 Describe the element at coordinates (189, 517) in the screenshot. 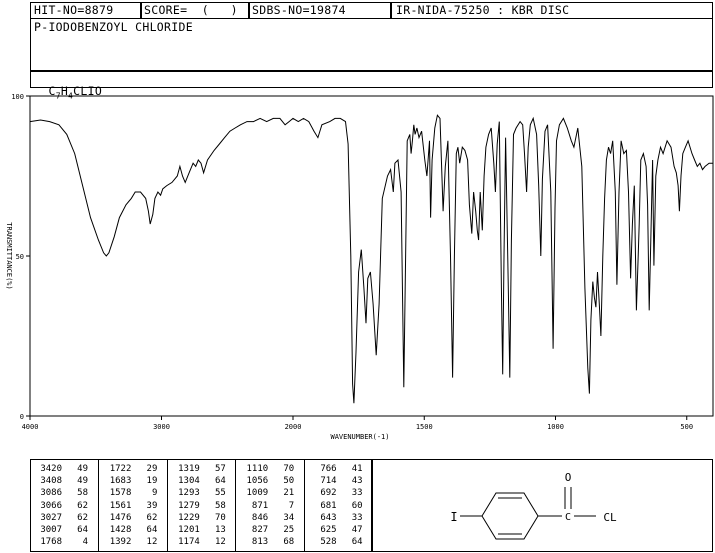

I see `peak-wavenumber: 1229` at that location.